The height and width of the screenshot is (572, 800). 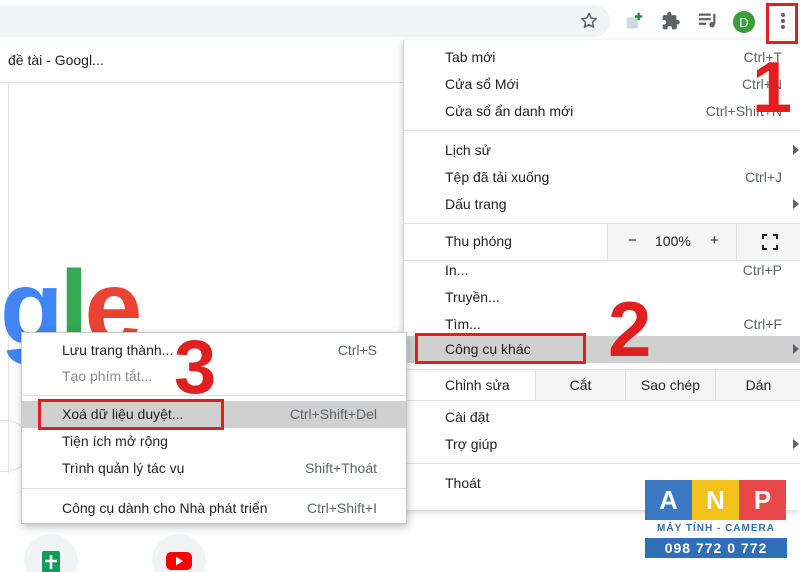 What do you see at coordinates (602, 417) in the screenshot?
I see `menu-item-settings: Cài đặt` at bounding box center [602, 417].